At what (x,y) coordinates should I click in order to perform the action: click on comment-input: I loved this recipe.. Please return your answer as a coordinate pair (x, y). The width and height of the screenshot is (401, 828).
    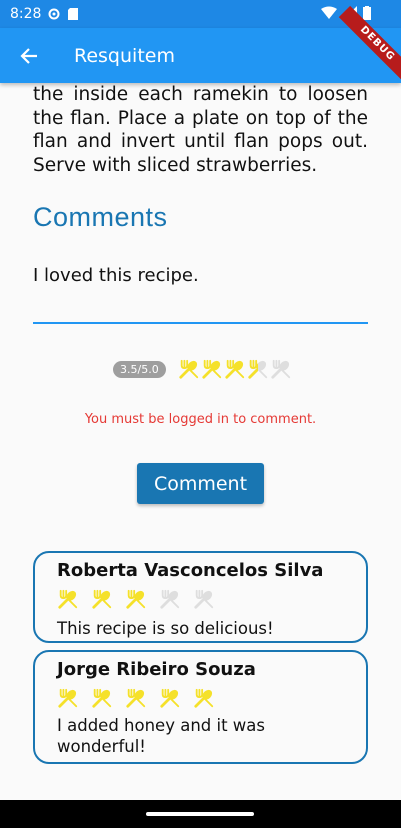
    Looking at the image, I should click on (200, 293).